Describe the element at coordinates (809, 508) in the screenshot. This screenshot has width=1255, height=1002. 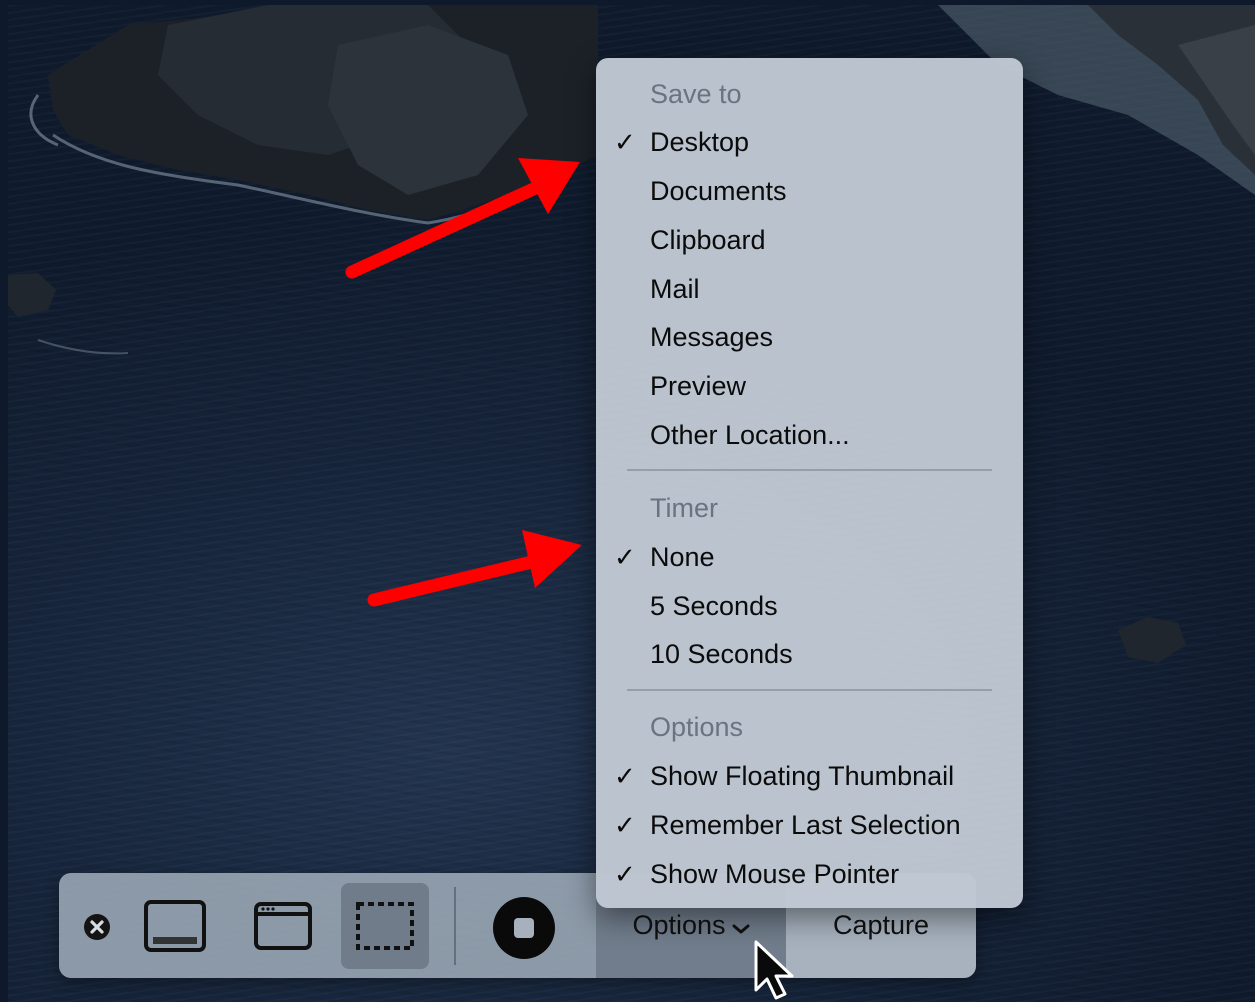
I see `menu-section-header-timer: Timer` at that location.